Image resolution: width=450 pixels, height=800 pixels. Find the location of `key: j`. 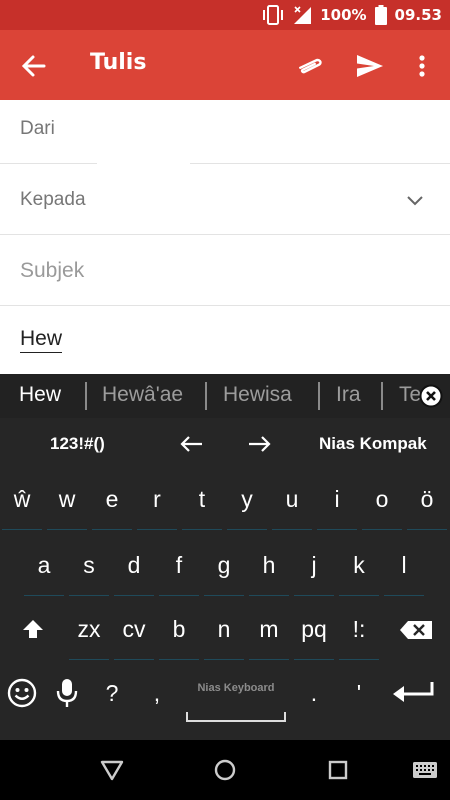

key: j is located at coordinates (314, 571).